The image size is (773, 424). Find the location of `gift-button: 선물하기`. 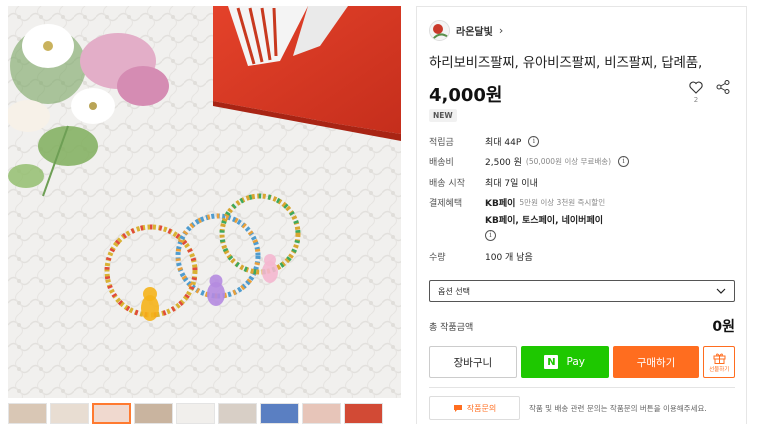

gift-button: 선물하기 is located at coordinates (719, 362).